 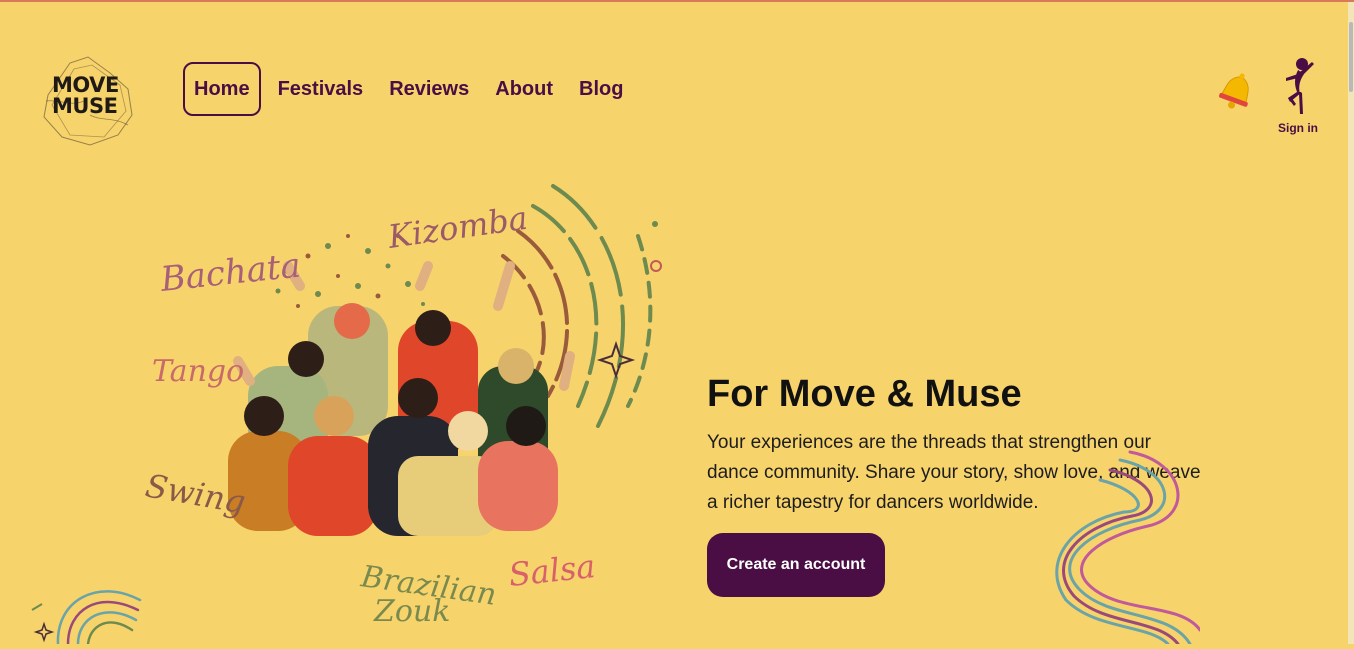 I want to click on sign-in-button: Sign in, so click(x=1298, y=98).